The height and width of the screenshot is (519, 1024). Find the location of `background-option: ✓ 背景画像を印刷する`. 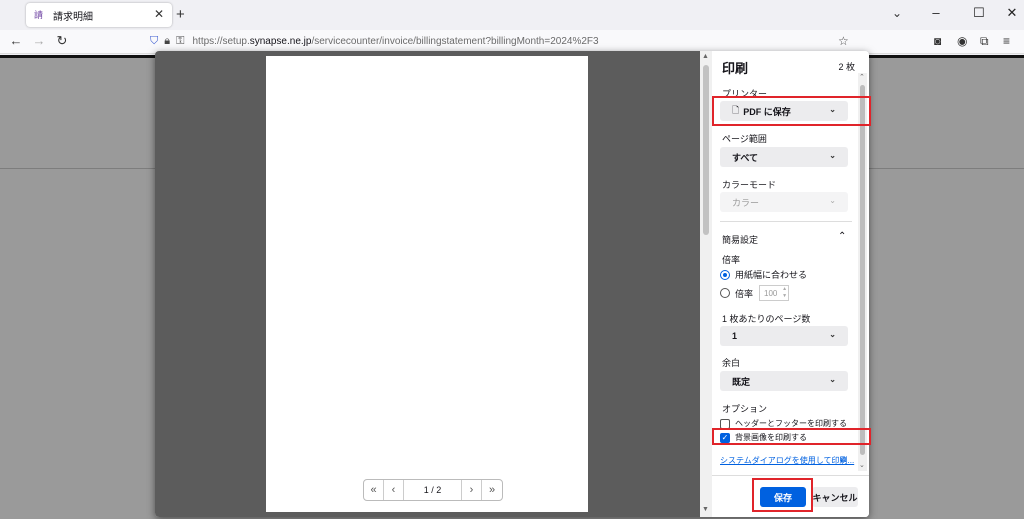

background-option: ✓ 背景画像を印刷する is located at coordinates (763, 437).